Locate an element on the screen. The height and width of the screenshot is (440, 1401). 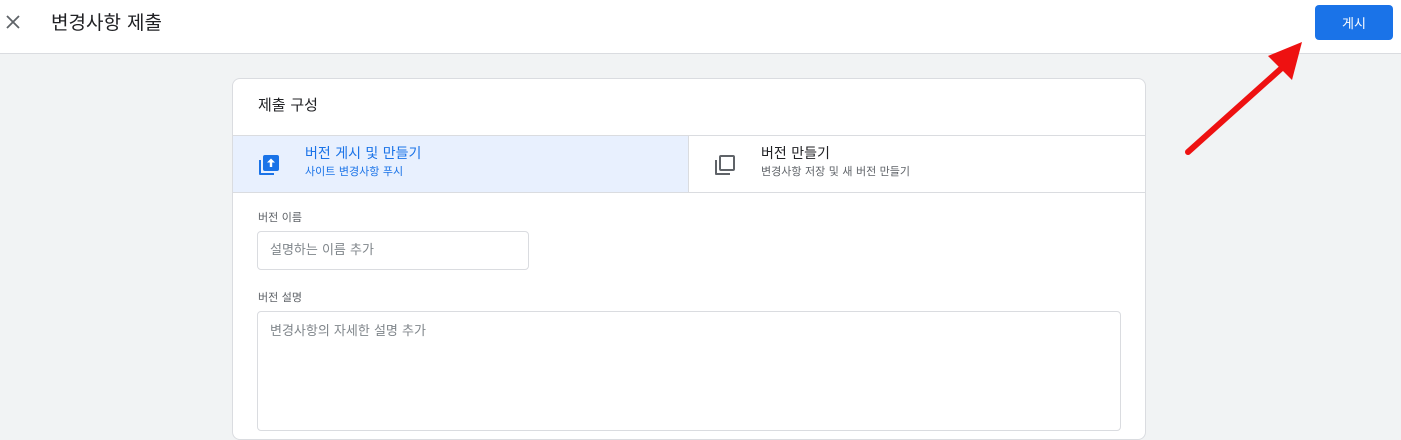
page-title: 변경사항 제출 is located at coordinates (106, 23).